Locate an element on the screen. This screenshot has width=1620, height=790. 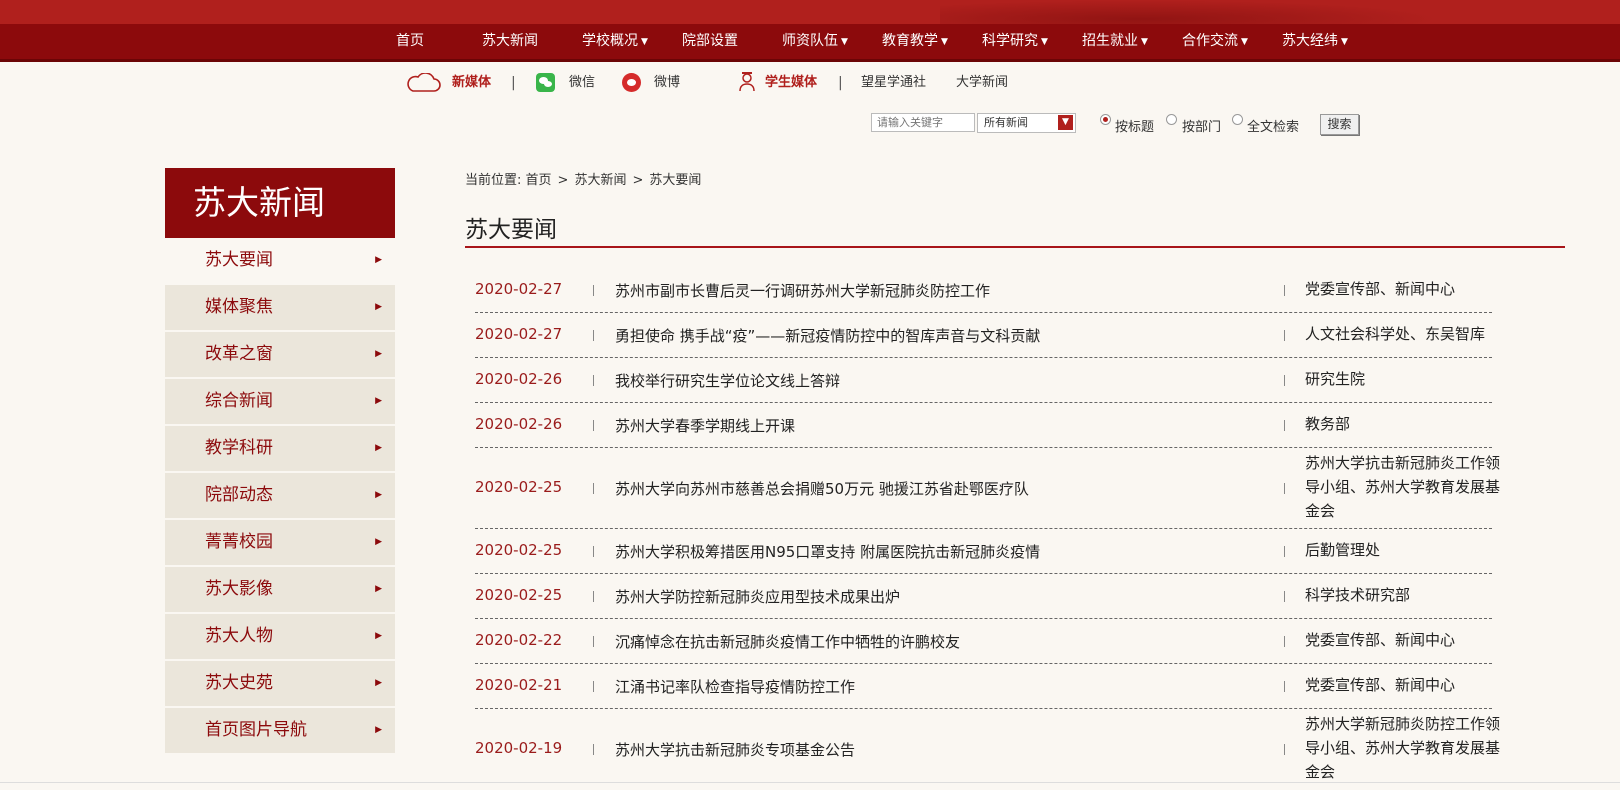
news-department: 苏州大学新冠肺炎防控工作领导小组、苏州大学教育发展基金会 is located at coordinates (1403, 748).